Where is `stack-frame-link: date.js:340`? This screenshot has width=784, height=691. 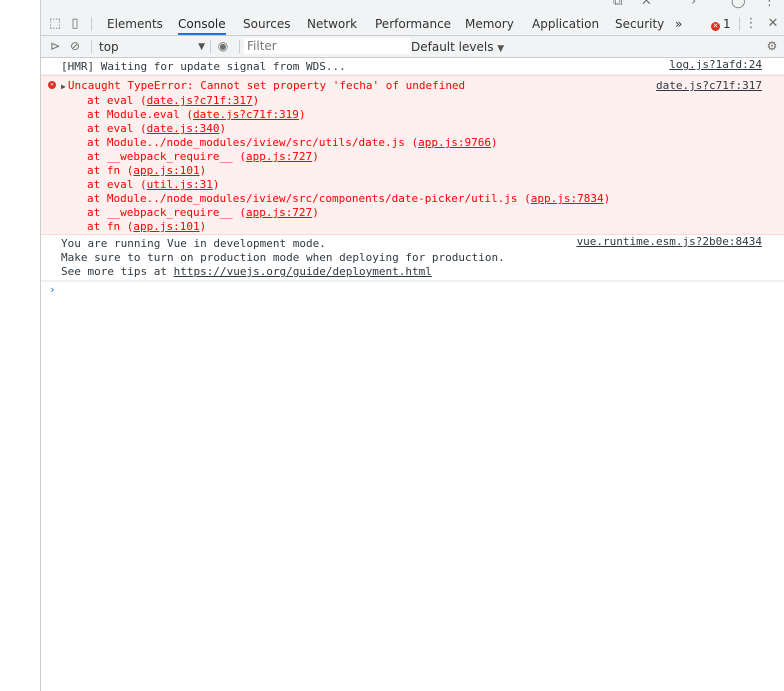
stack-frame-link: date.js:340 is located at coordinates (183, 128).